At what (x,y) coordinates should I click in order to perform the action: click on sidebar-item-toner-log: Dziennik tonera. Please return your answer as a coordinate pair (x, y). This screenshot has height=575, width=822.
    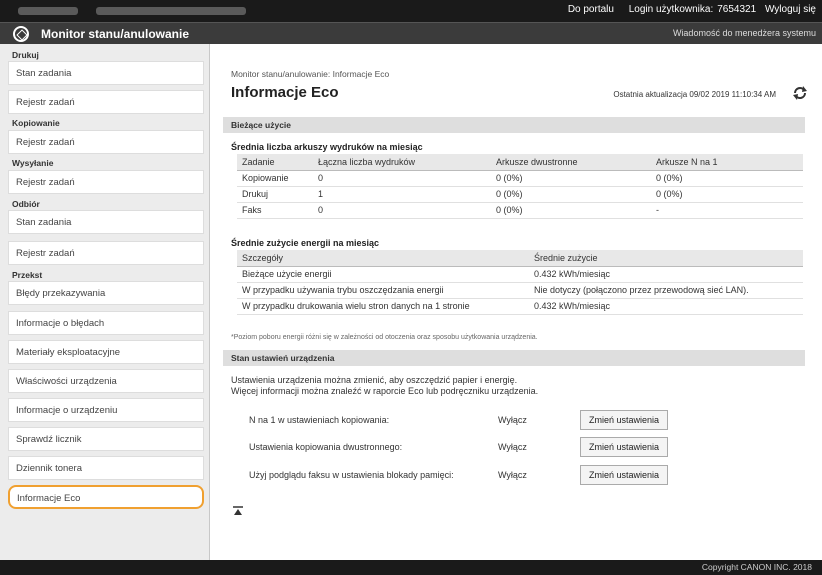
    Looking at the image, I should click on (106, 468).